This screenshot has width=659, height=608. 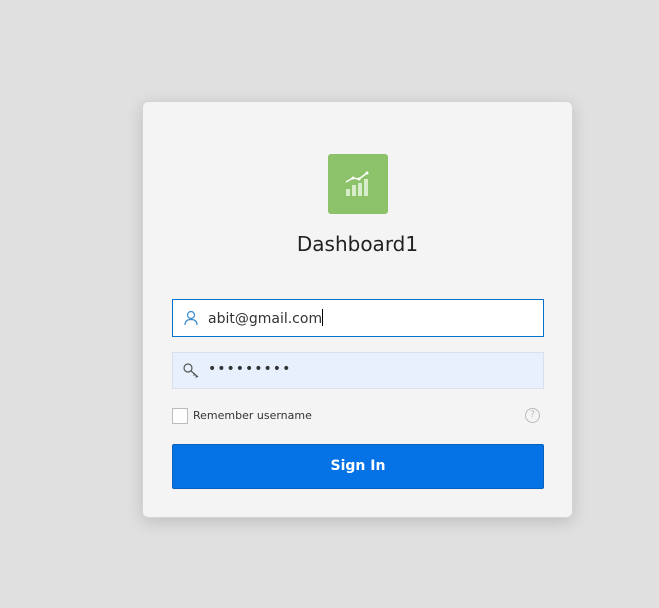 I want to click on remember-username-checkbox, so click(x=180, y=416).